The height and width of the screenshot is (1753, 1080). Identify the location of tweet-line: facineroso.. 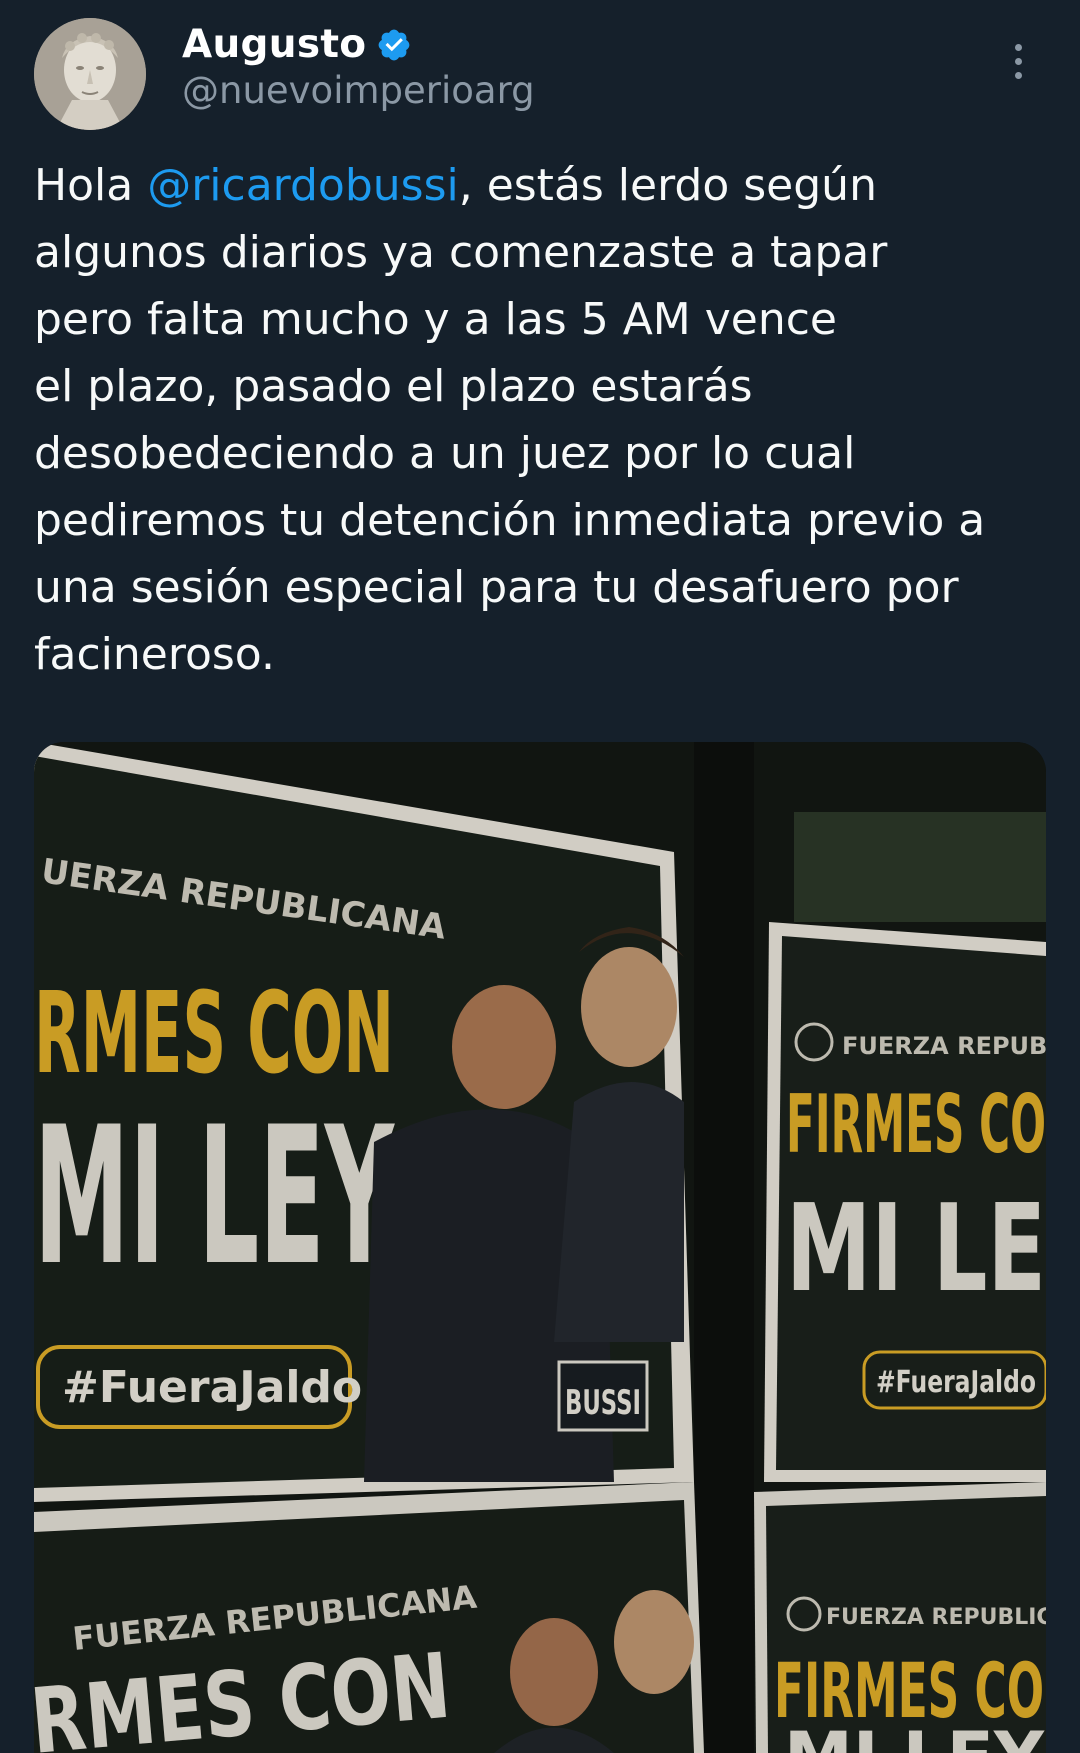
(154, 654).